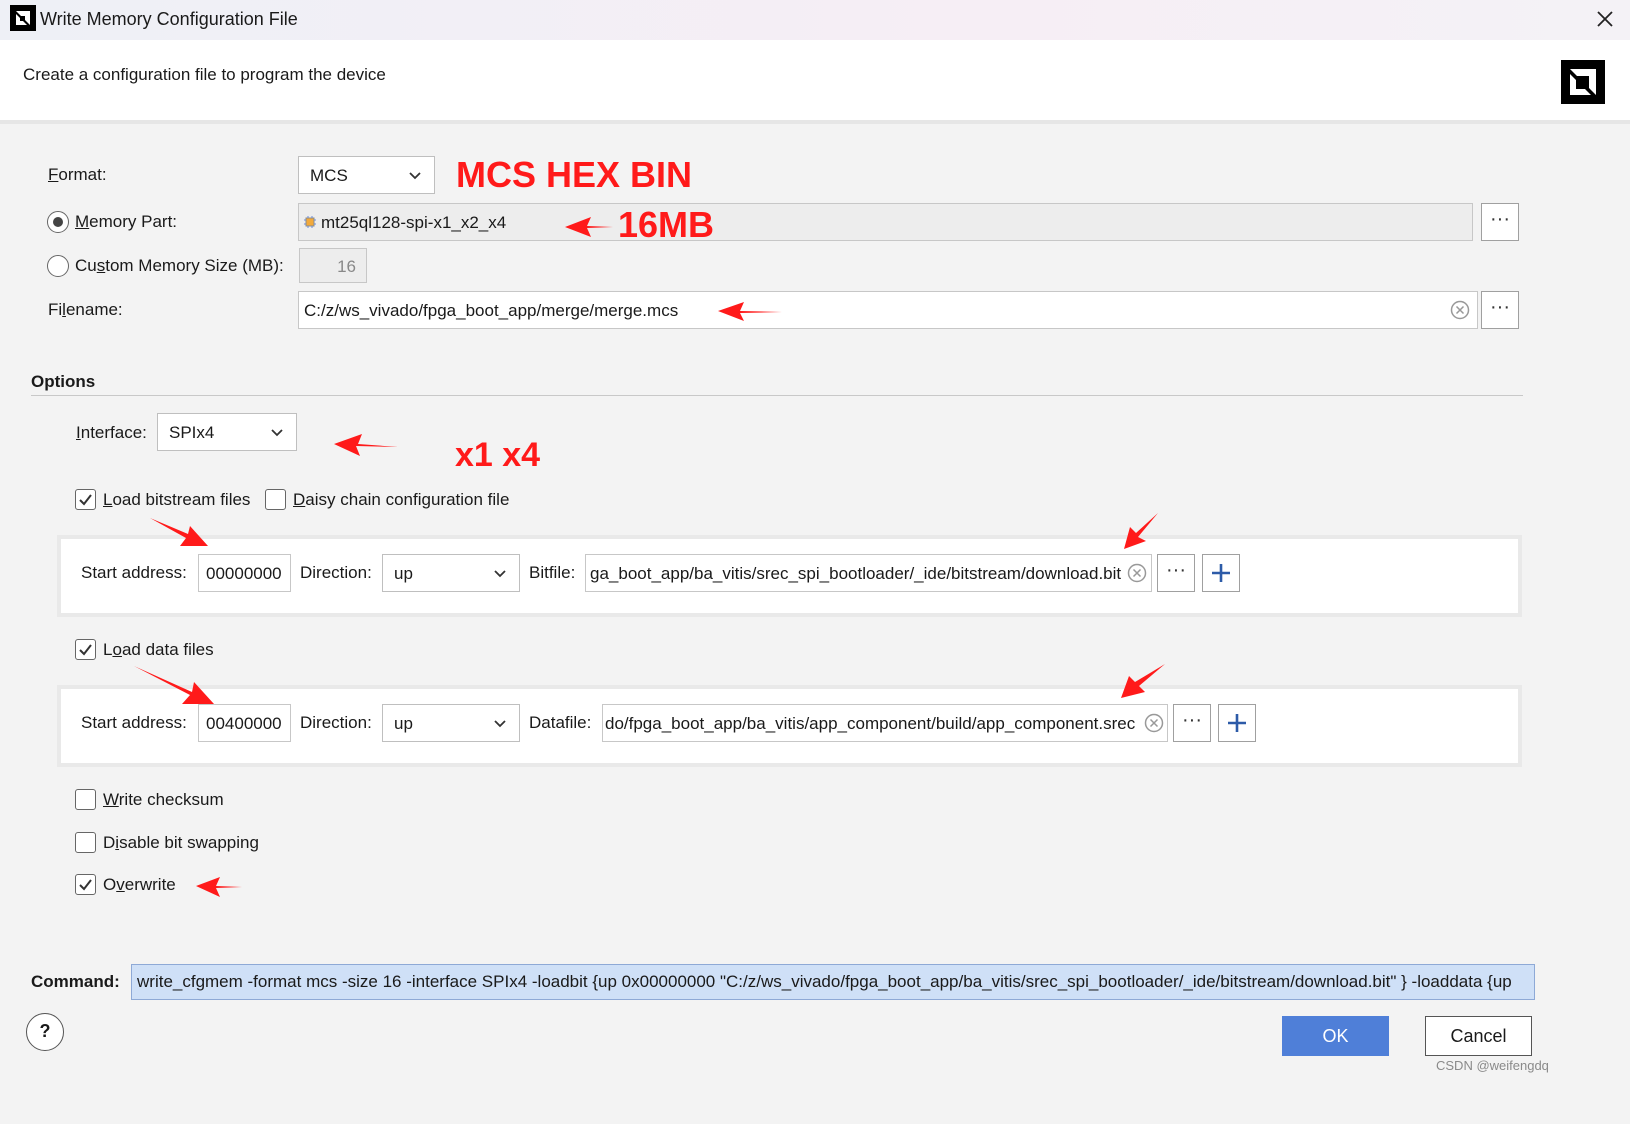 Image resolution: width=1630 pixels, height=1124 pixels. What do you see at coordinates (1583, 82) in the screenshot?
I see `amd-logo-icon` at bounding box center [1583, 82].